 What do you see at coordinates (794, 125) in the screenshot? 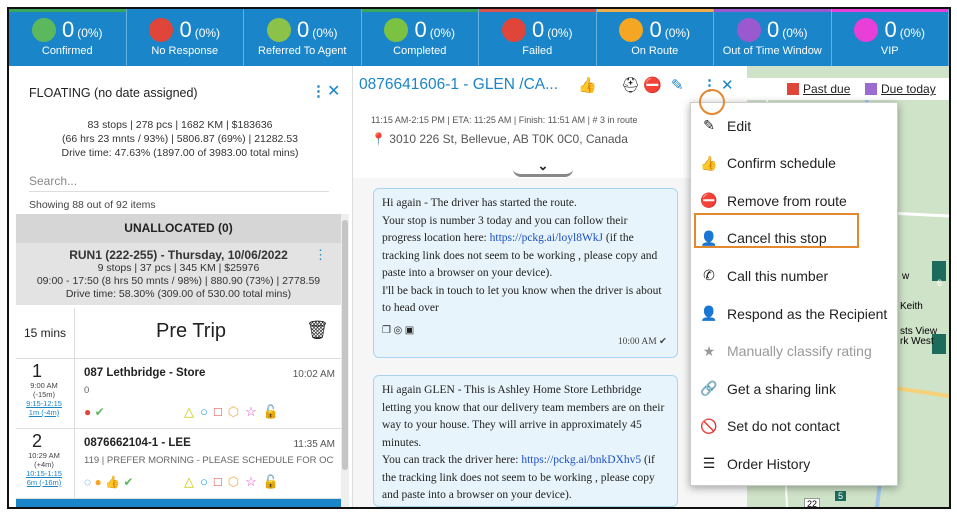
I see `menu-item-edit: ✎ Edit` at bounding box center [794, 125].